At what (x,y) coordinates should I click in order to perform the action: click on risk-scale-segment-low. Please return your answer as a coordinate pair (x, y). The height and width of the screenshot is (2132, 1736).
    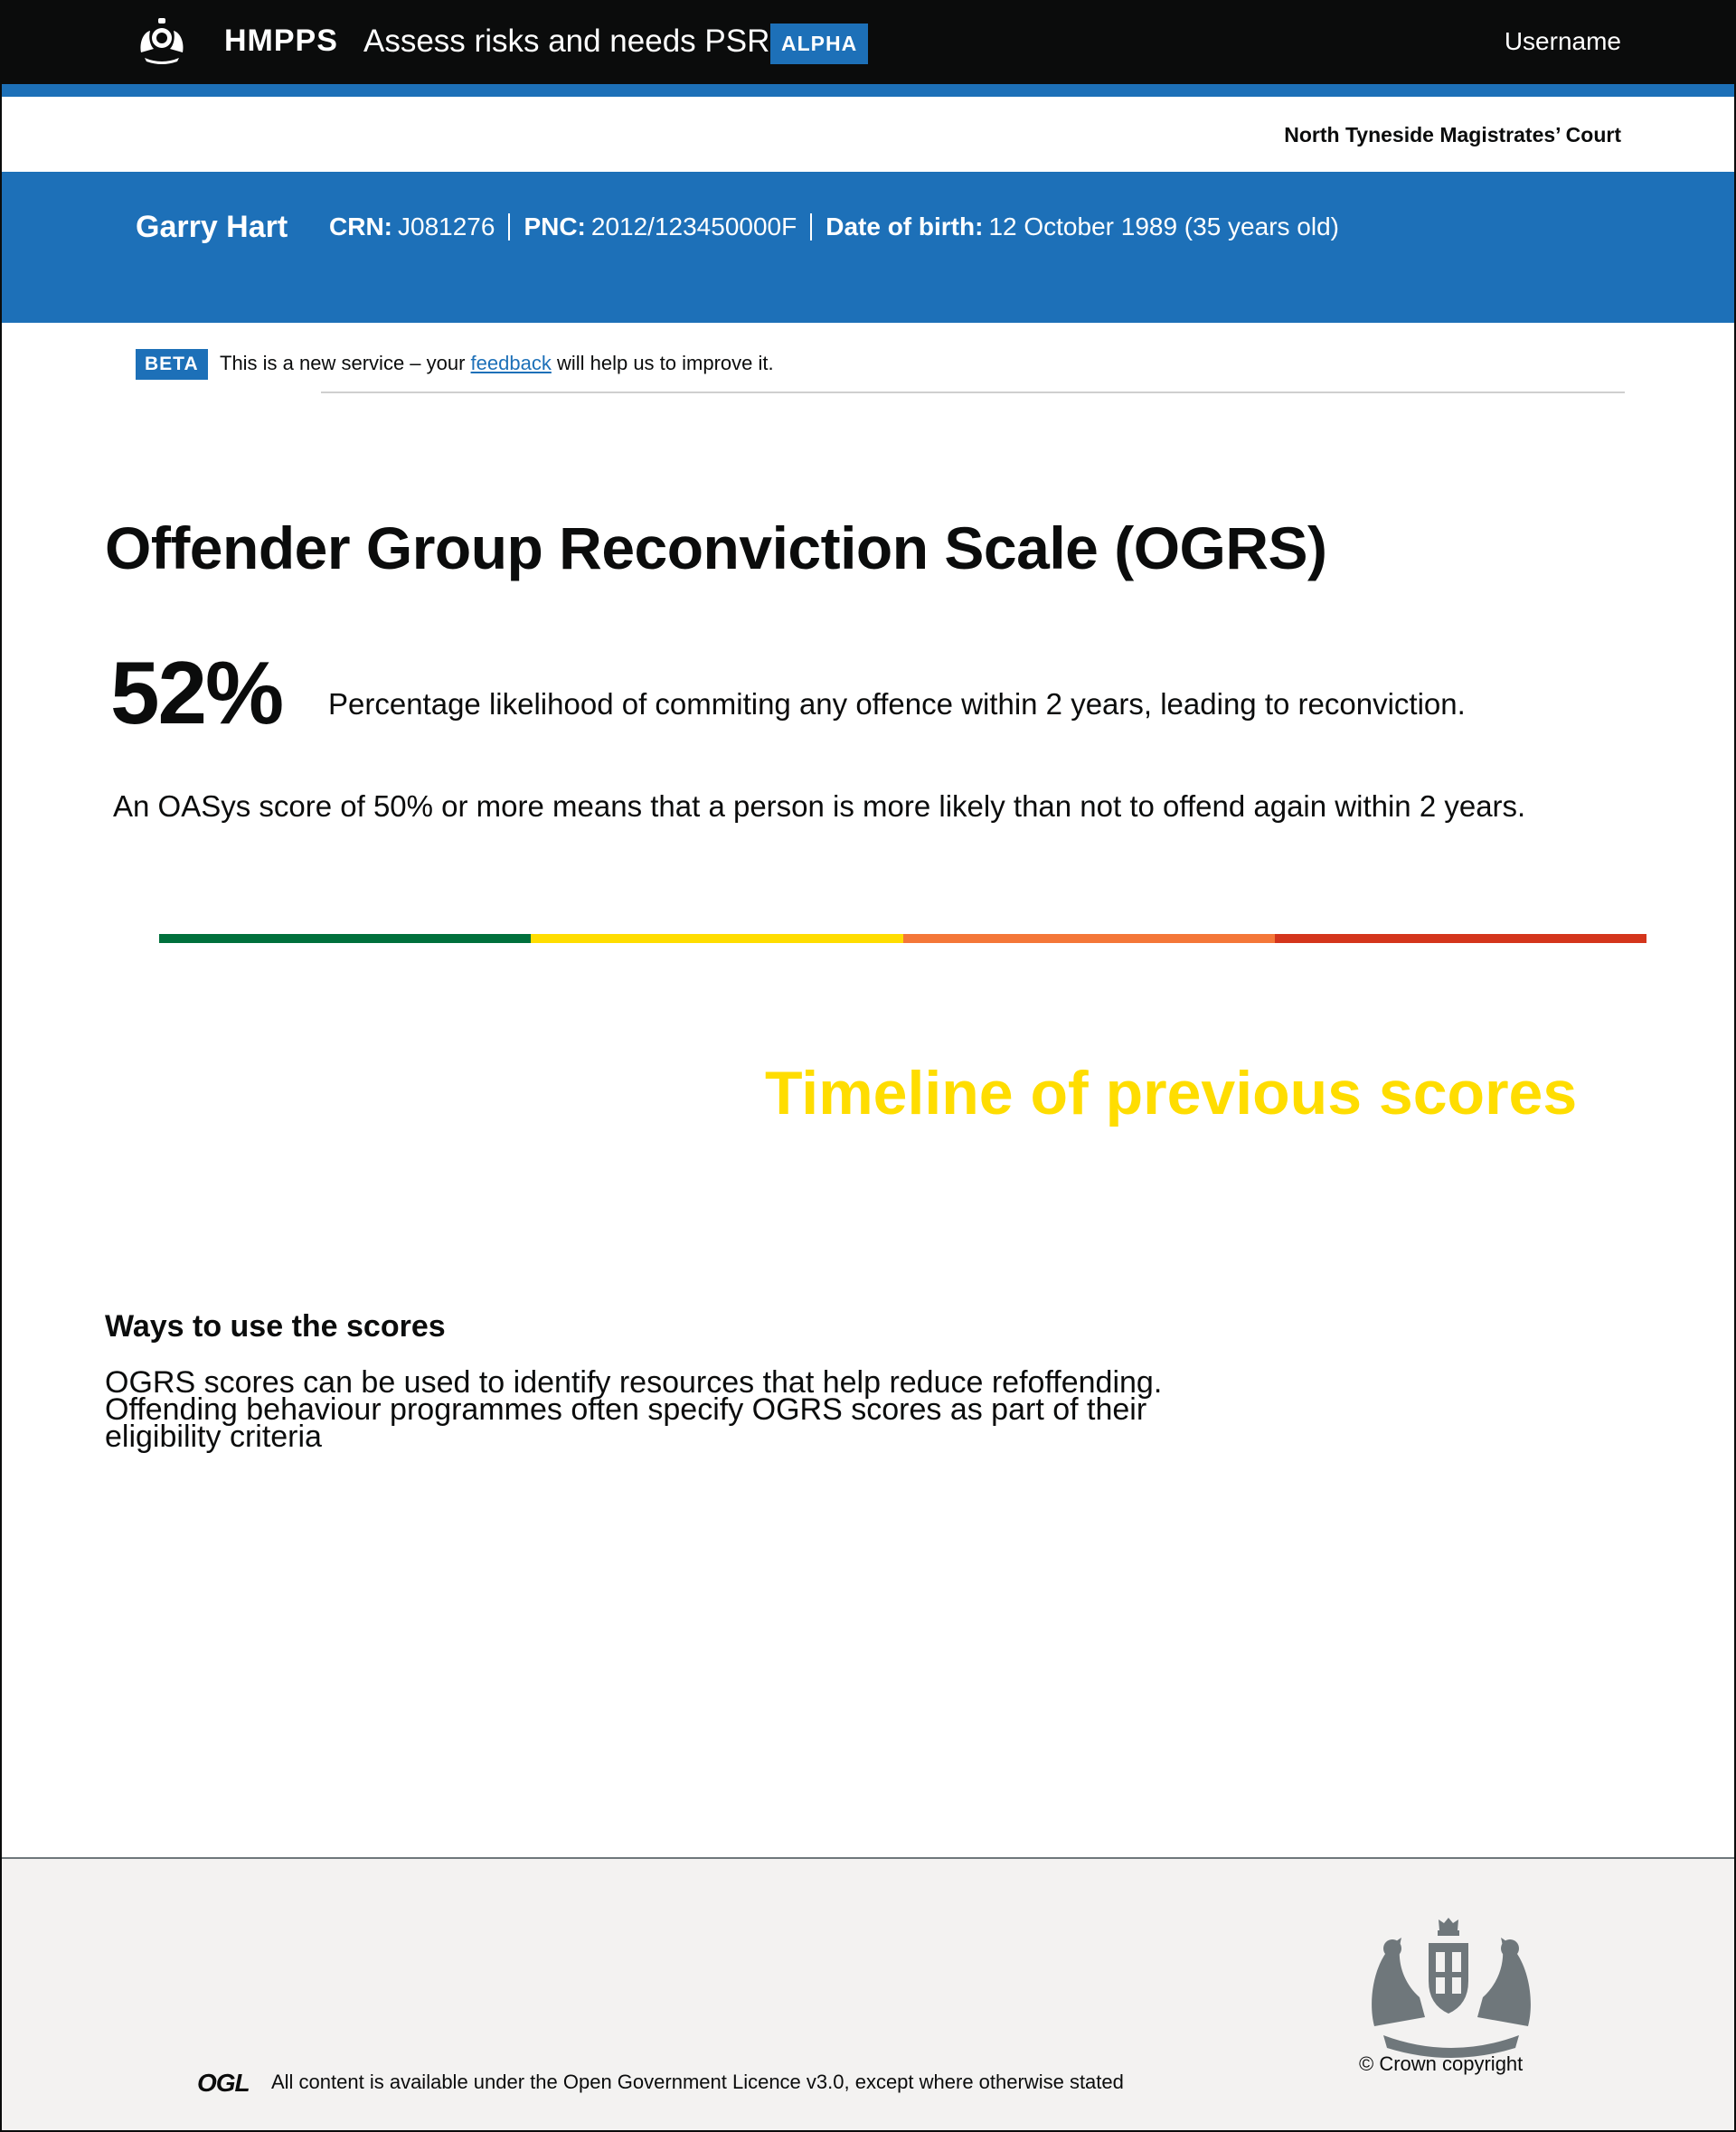
    Looking at the image, I should click on (346, 938).